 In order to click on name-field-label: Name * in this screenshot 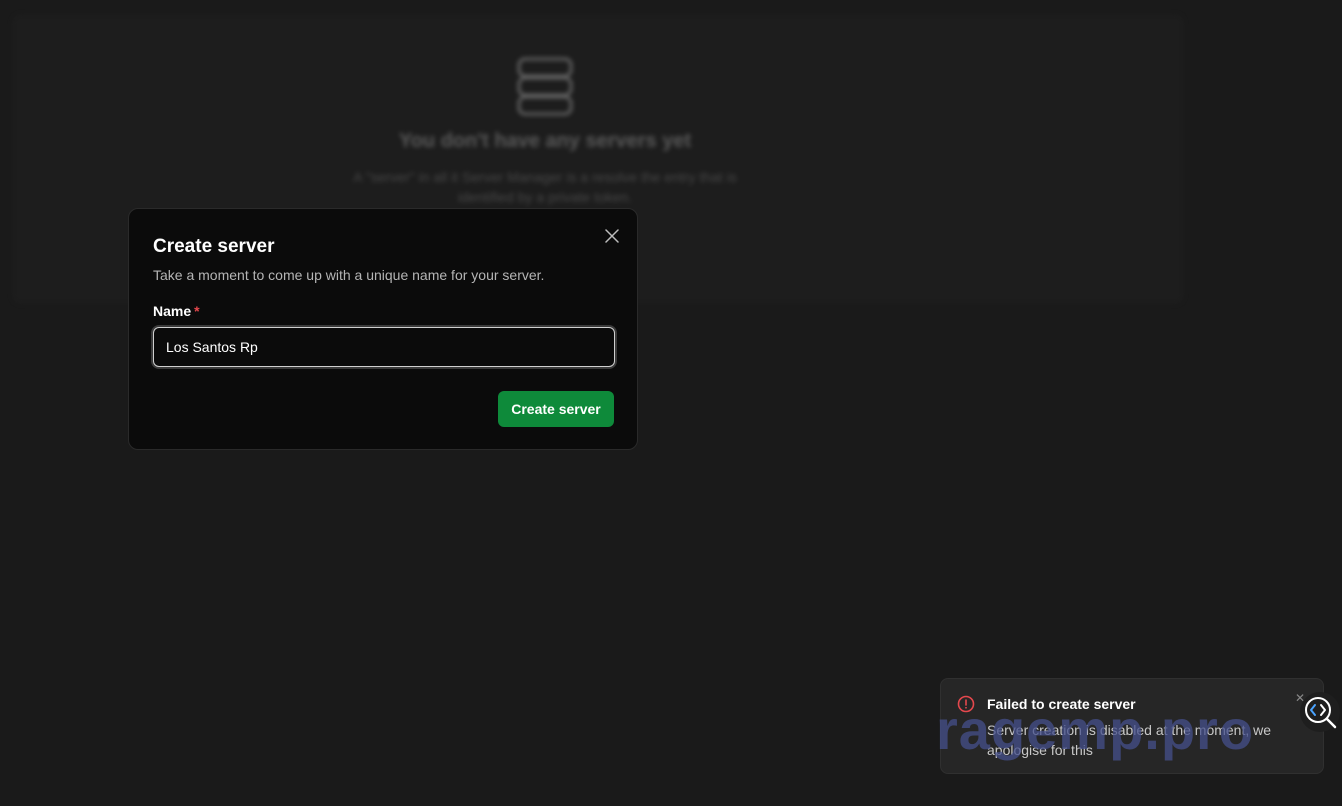, I will do `click(176, 311)`.